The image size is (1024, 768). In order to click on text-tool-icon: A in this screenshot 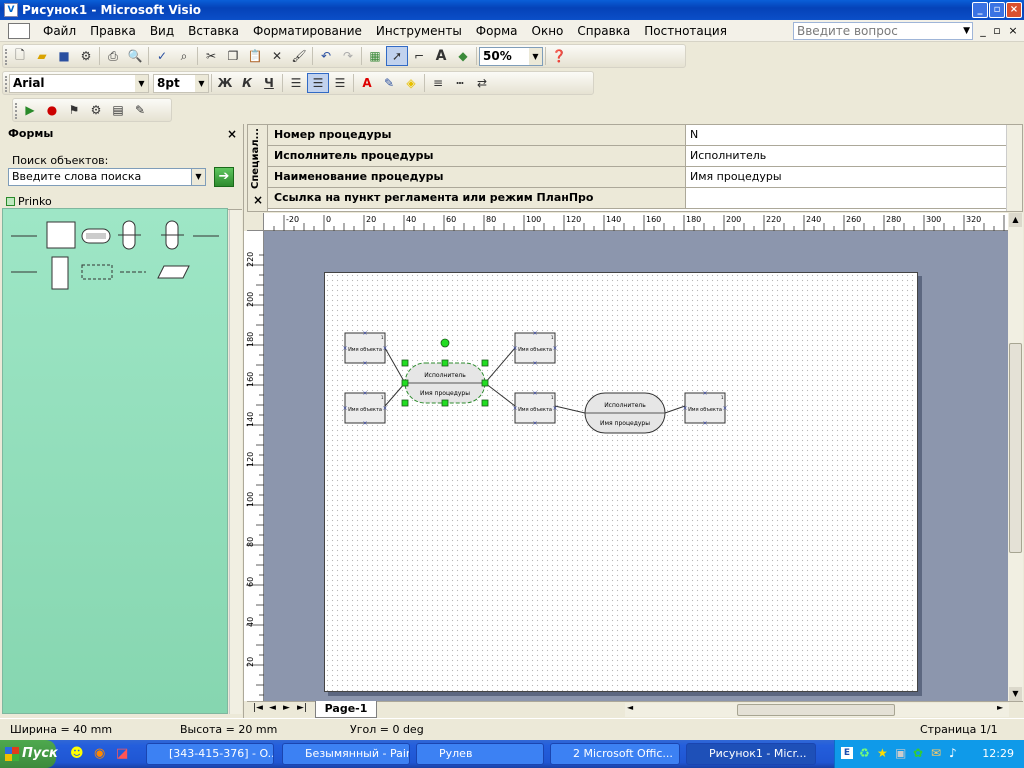, I will do `click(441, 56)`.